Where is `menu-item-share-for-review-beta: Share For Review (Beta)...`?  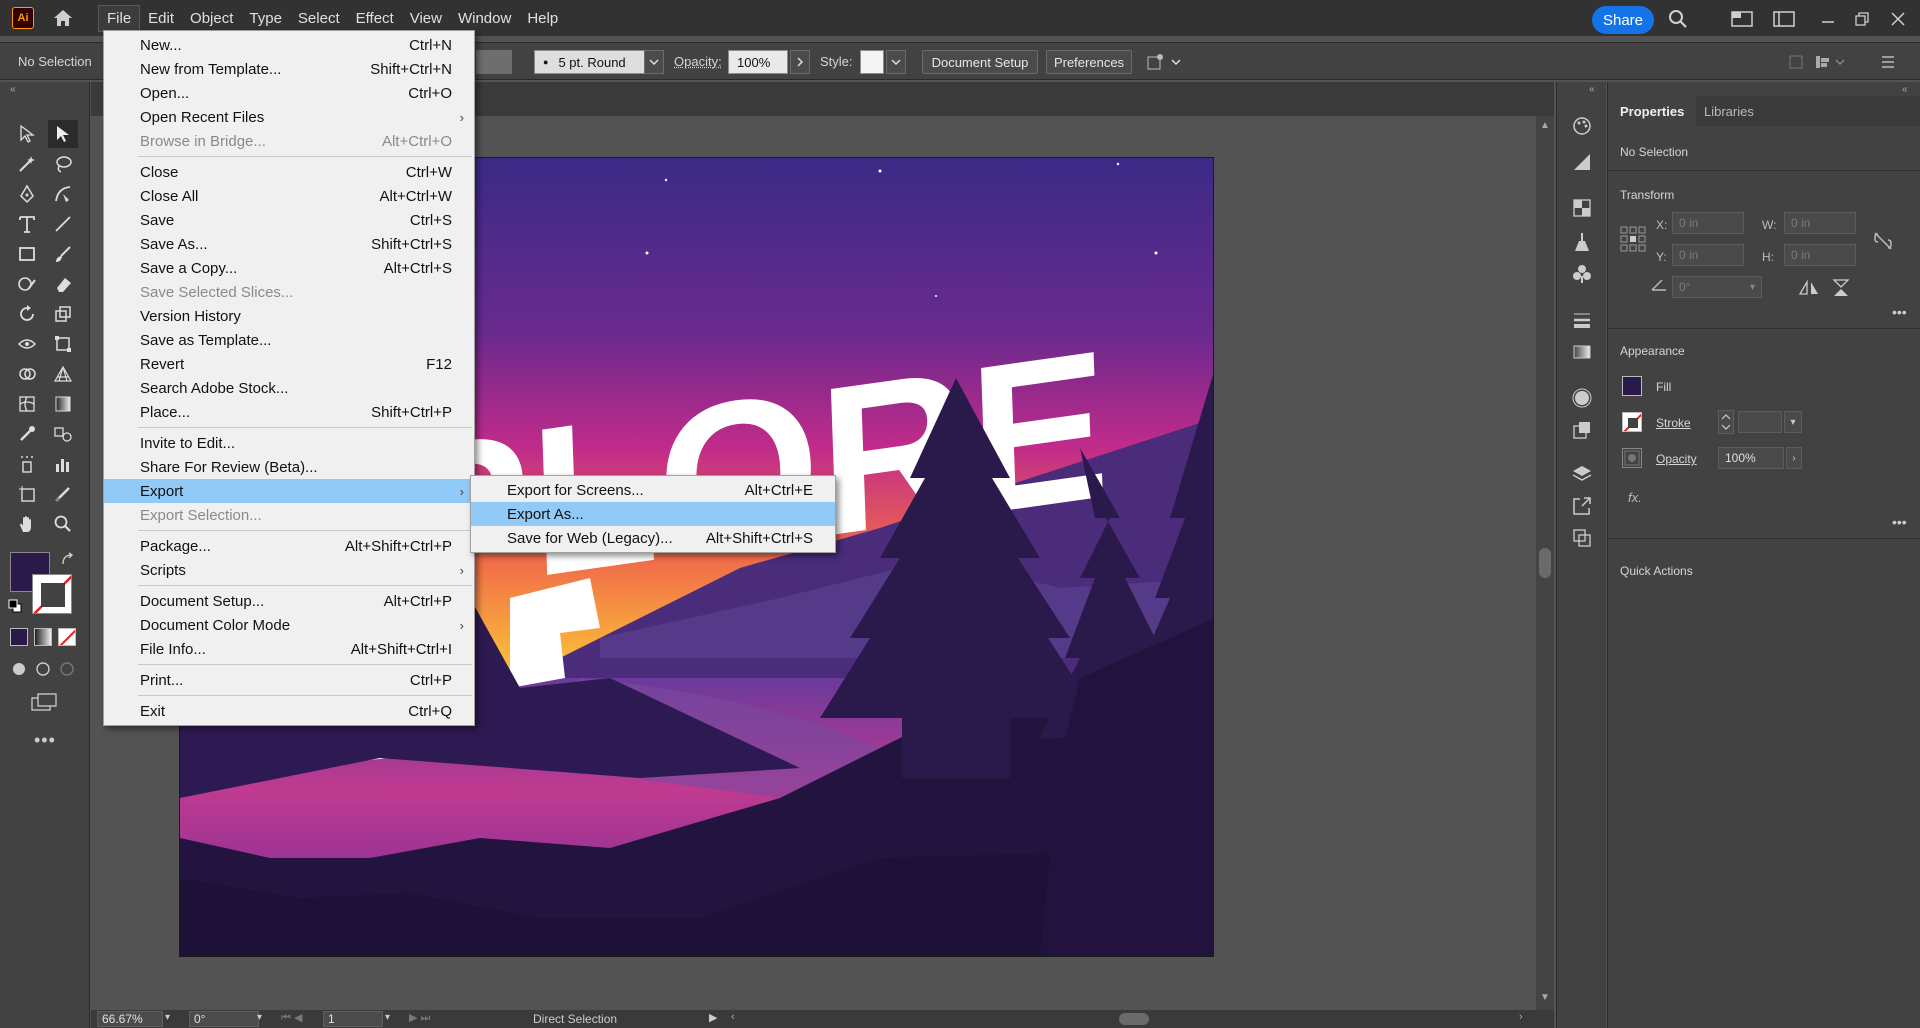
menu-item-share-for-review-beta: Share For Review (Beta)... is located at coordinates (289, 467).